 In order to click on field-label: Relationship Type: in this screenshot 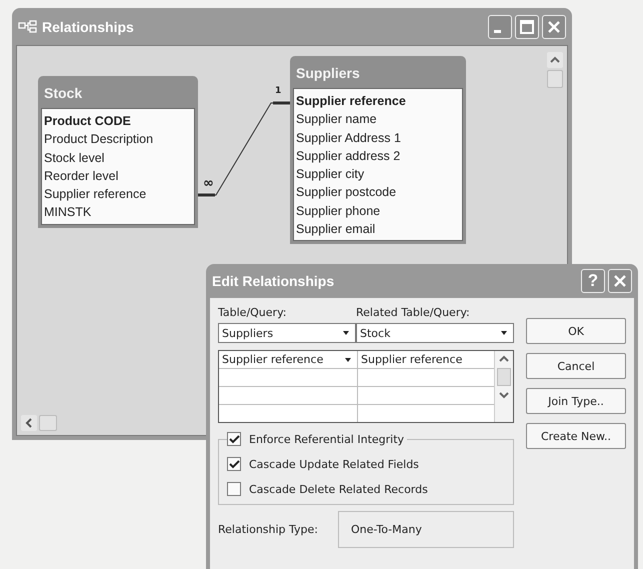, I will do `click(268, 529)`.